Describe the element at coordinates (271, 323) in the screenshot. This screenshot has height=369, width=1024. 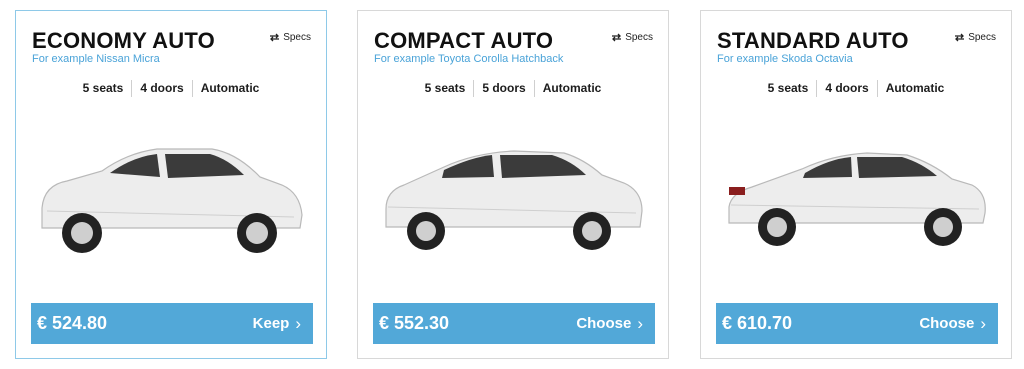
I see `action-label: Keep` at that location.